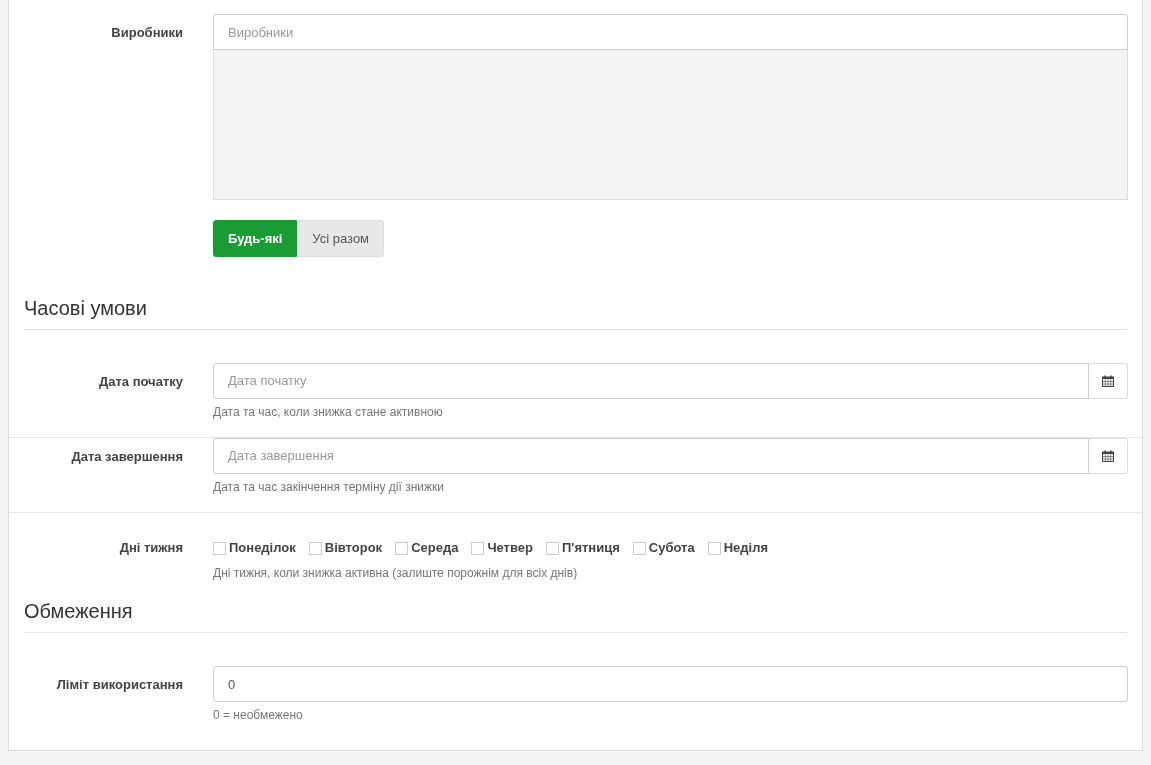 The width and height of the screenshot is (1151, 765). I want to click on date-field: Дата початку, so click(651, 381).